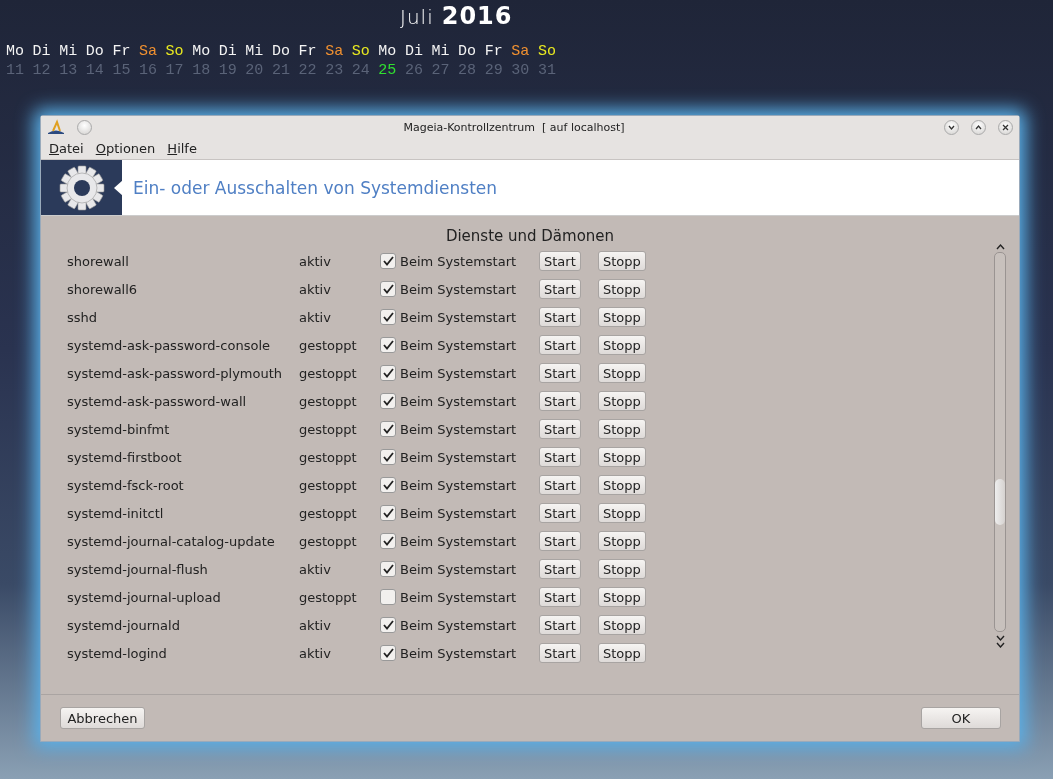  Describe the element at coordinates (961, 718) in the screenshot. I see `ok-button: OK` at that location.